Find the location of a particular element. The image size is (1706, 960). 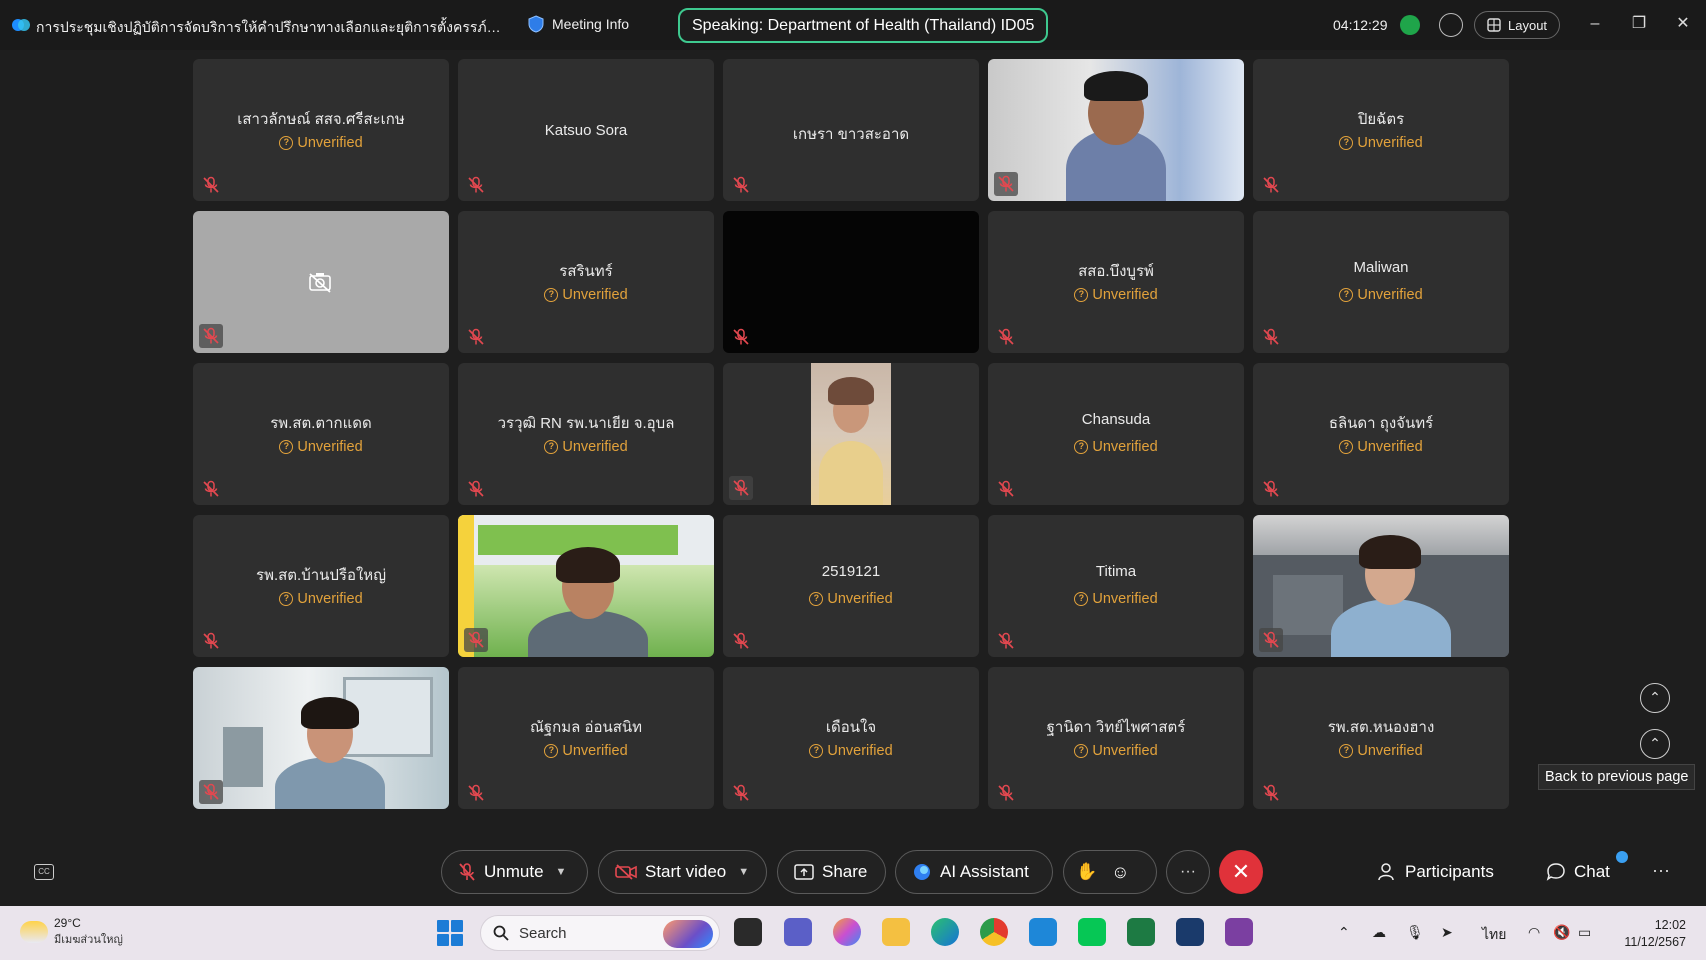

network-signal-icon is located at coordinates (1410, 25).